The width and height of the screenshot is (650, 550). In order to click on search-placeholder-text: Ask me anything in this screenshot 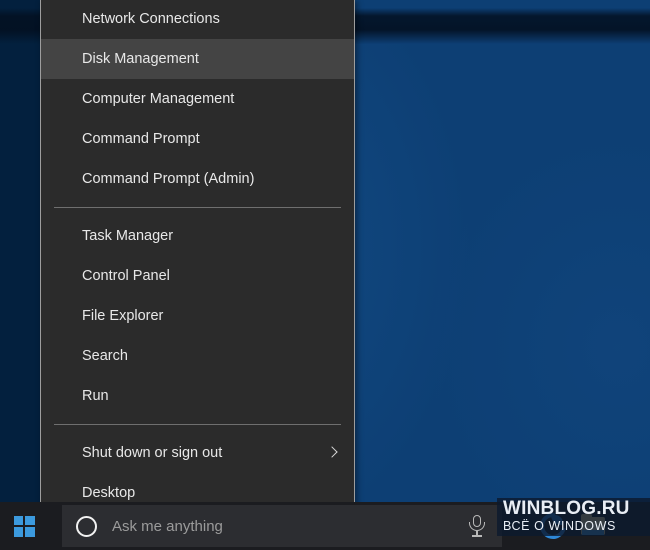, I will do `click(167, 526)`.